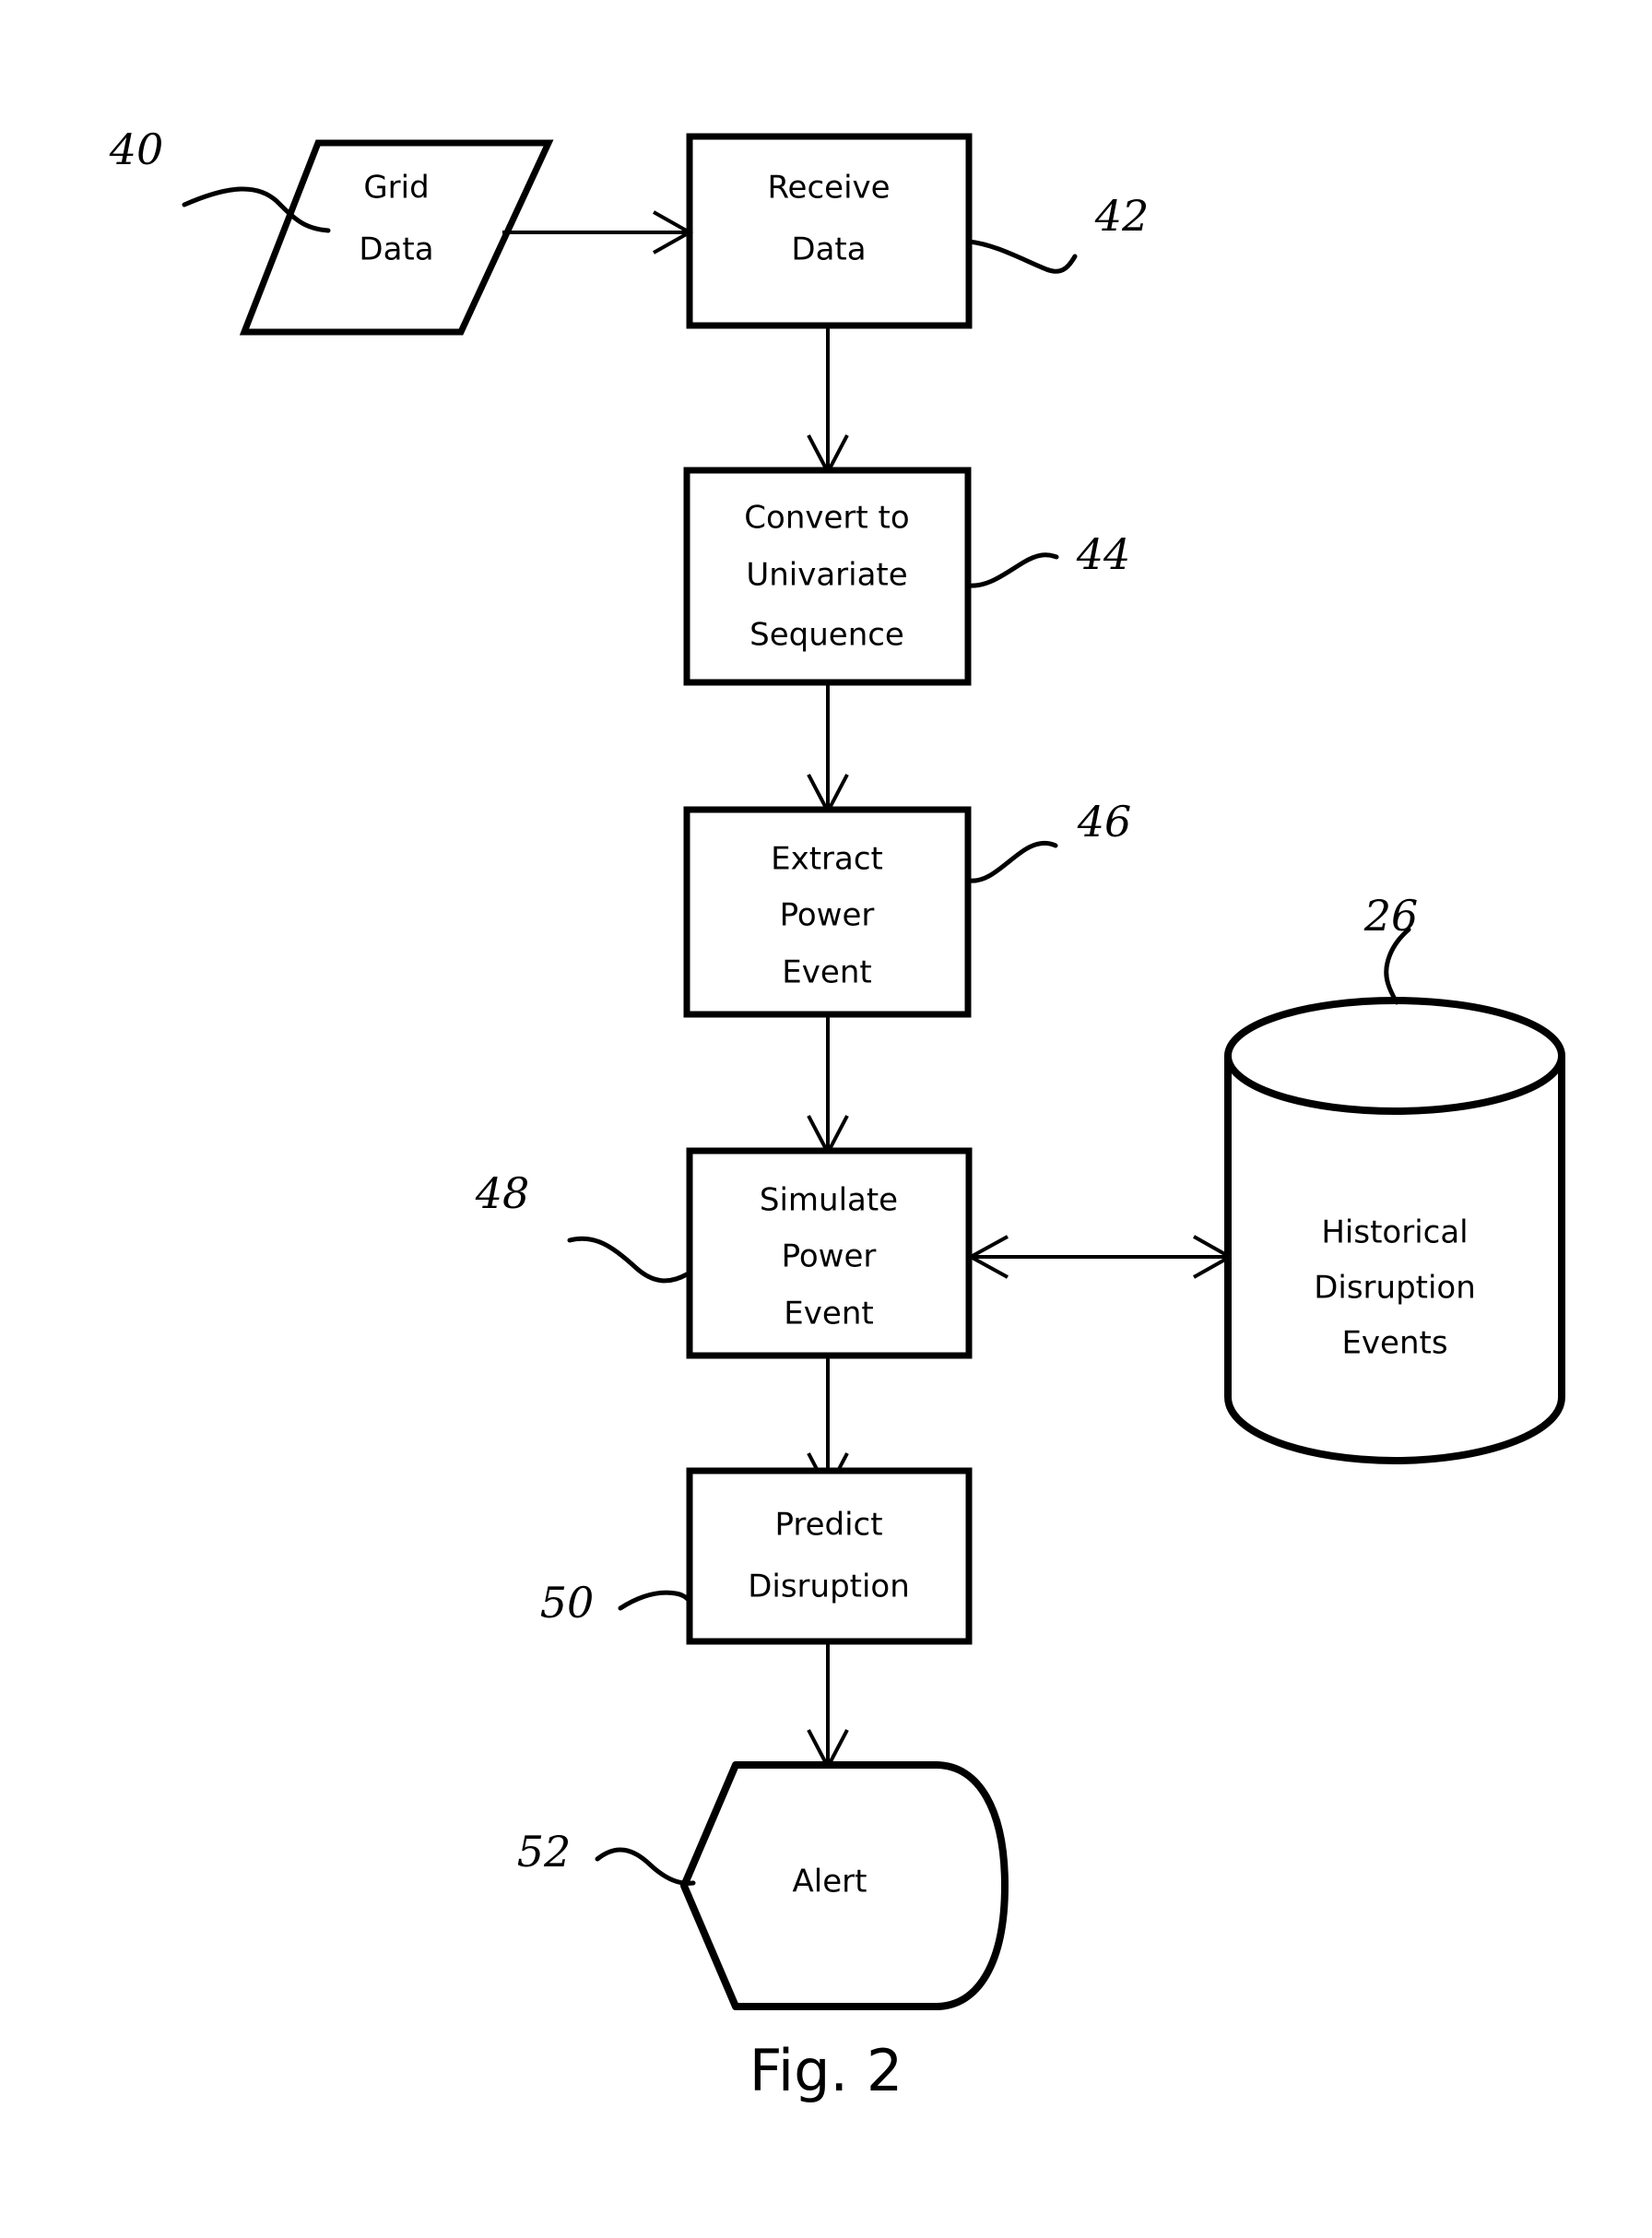  Describe the element at coordinates (827, 859) in the screenshot. I see `extract-label-line1: Extract` at that location.